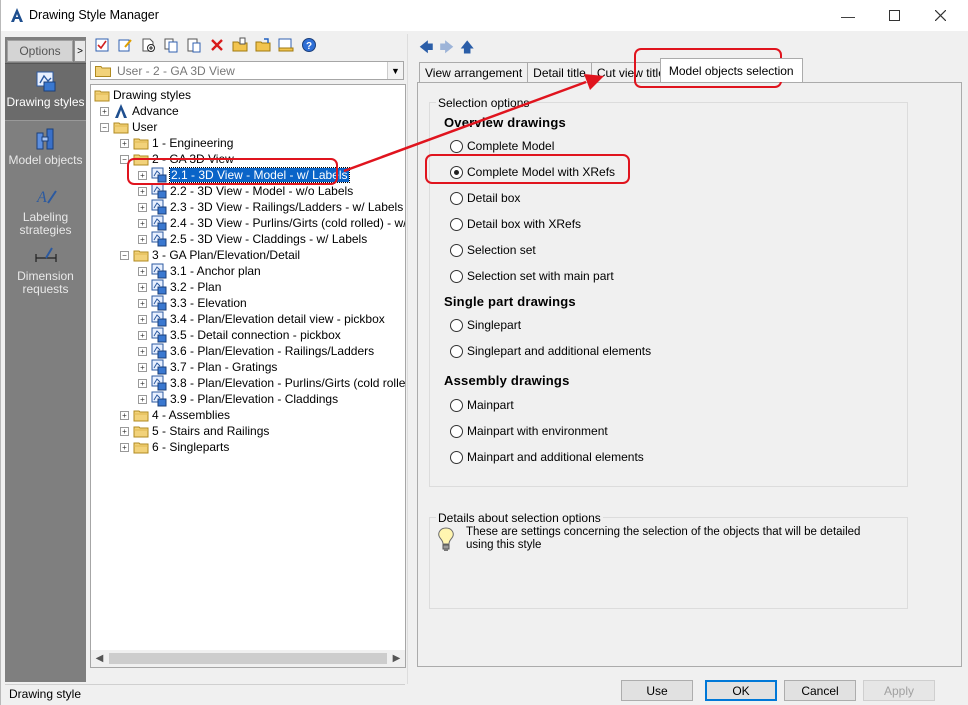 The width and height of the screenshot is (968, 705). What do you see at coordinates (40, 51) in the screenshot?
I see `options-button: Options` at bounding box center [40, 51].